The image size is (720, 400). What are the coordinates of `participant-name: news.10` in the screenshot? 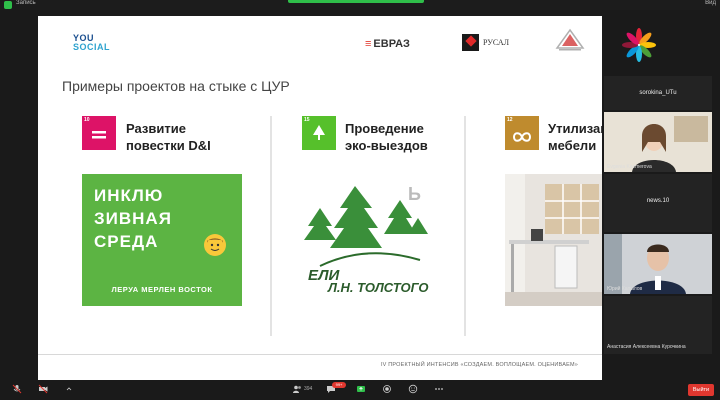 It's located at (658, 201).